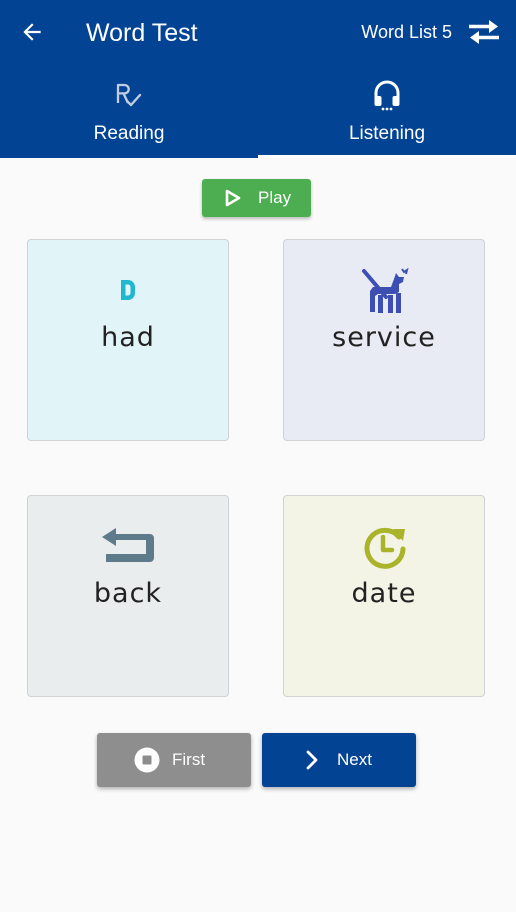  I want to click on switch-list-button, so click(484, 32).